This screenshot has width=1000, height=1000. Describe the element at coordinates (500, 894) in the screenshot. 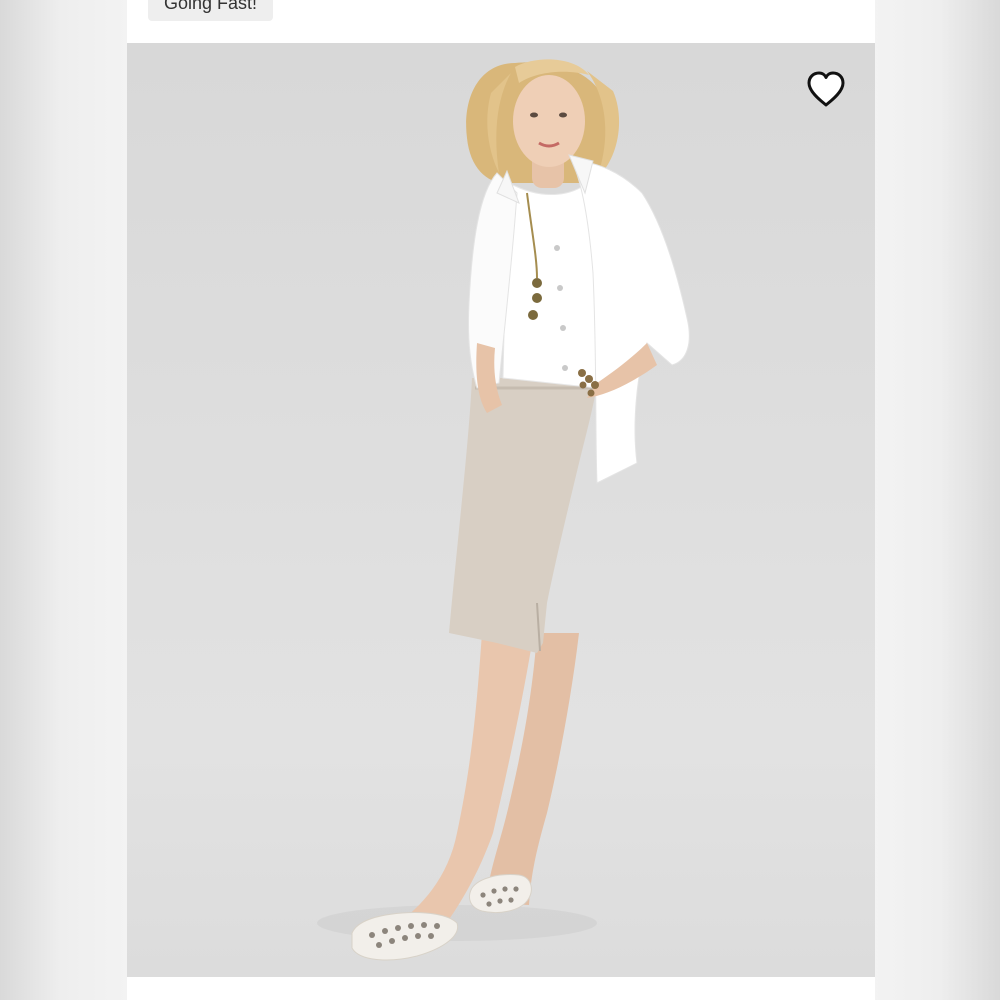

I see `right-shoe` at that location.